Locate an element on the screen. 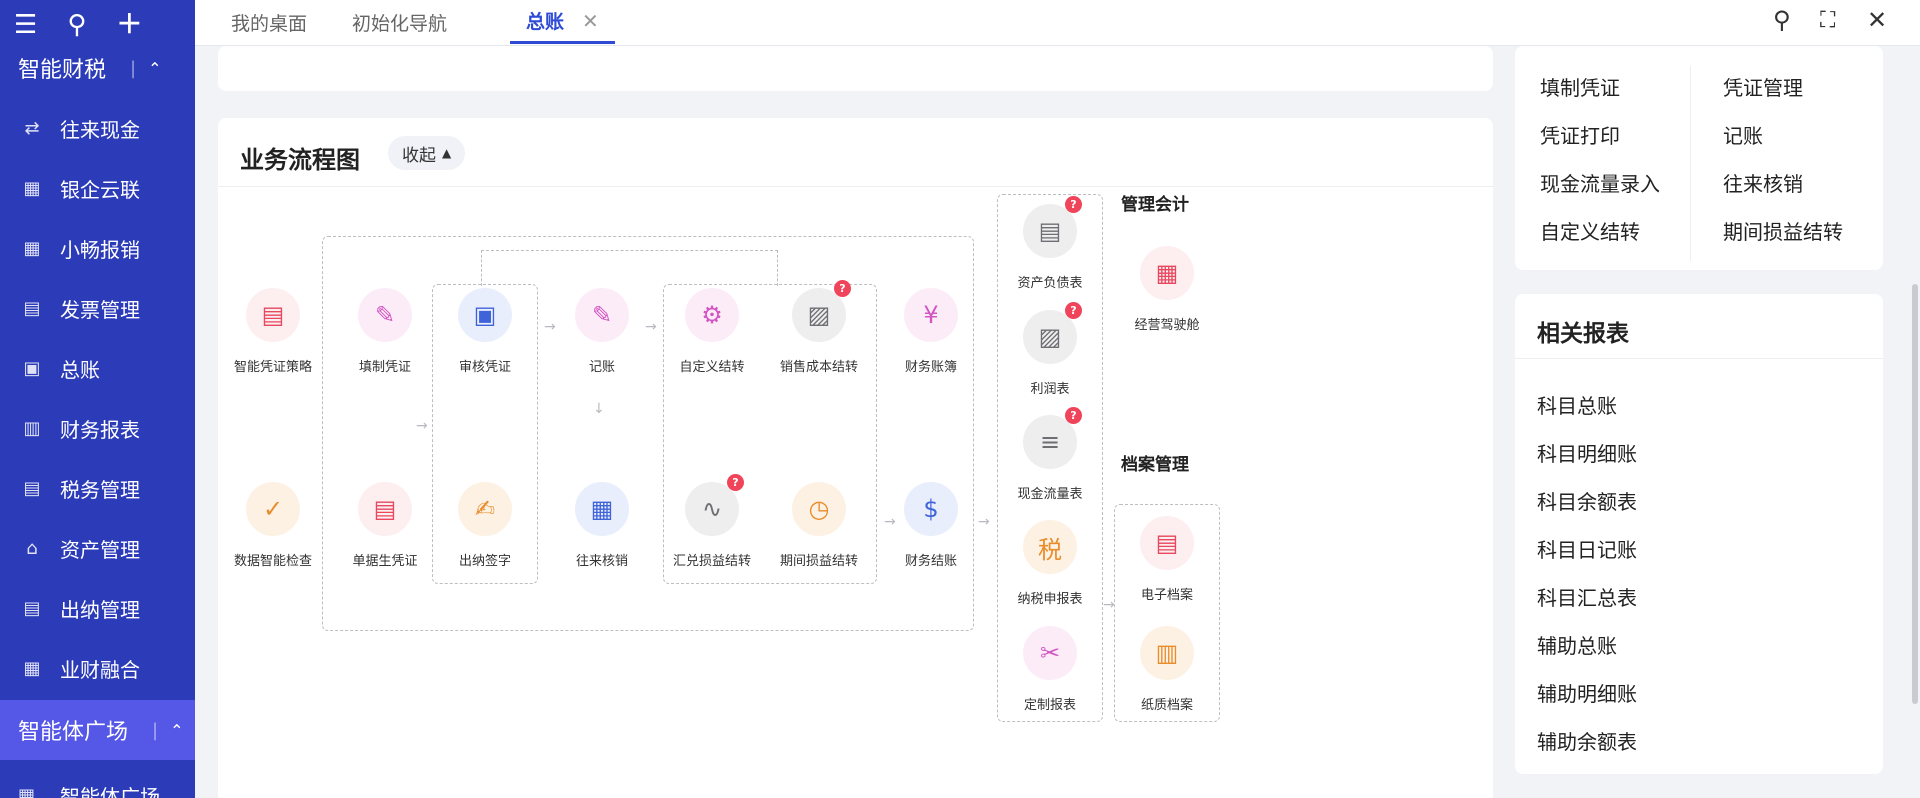 The height and width of the screenshot is (798, 1920). node-audit-voucher: ▣ 审核凭证 is located at coordinates (485, 331).